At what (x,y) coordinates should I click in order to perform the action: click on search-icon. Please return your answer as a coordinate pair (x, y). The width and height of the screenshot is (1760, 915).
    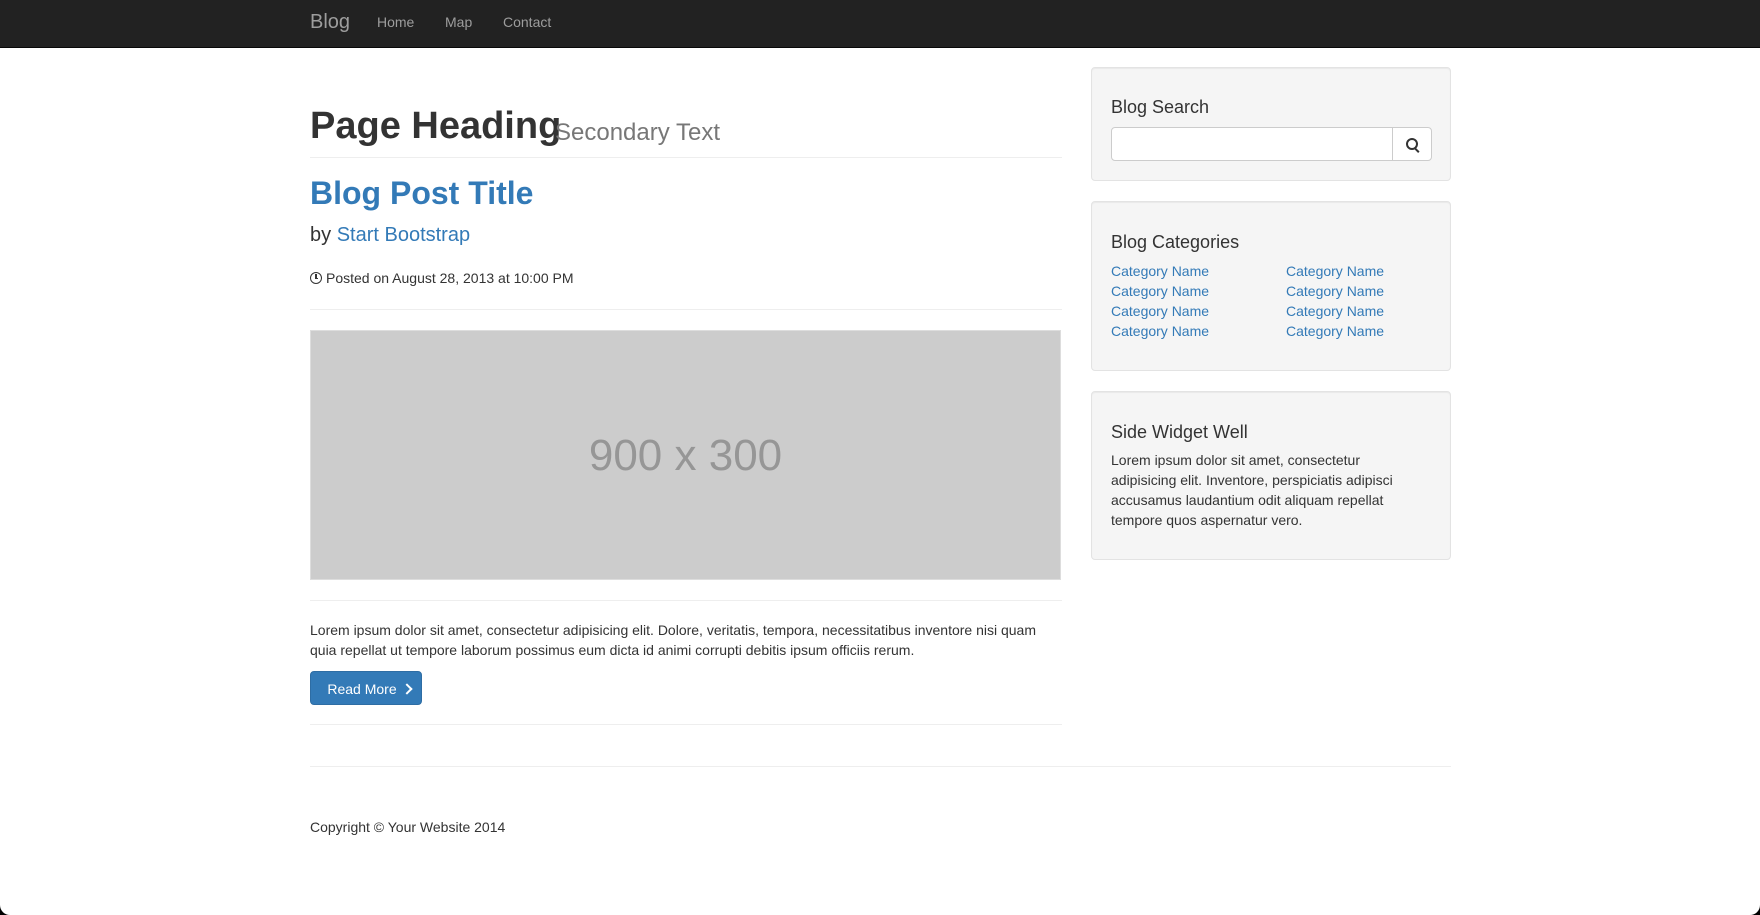
    Looking at the image, I should click on (1412, 144).